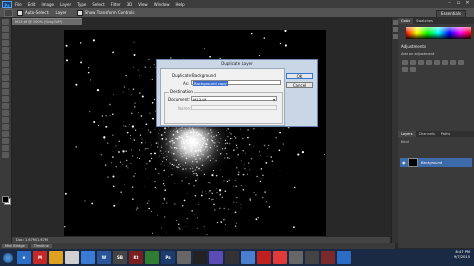 This screenshot has height=266, width=474. Describe the element at coordinates (40, 257) in the screenshot. I see `taskbar-app-1: M` at that location.